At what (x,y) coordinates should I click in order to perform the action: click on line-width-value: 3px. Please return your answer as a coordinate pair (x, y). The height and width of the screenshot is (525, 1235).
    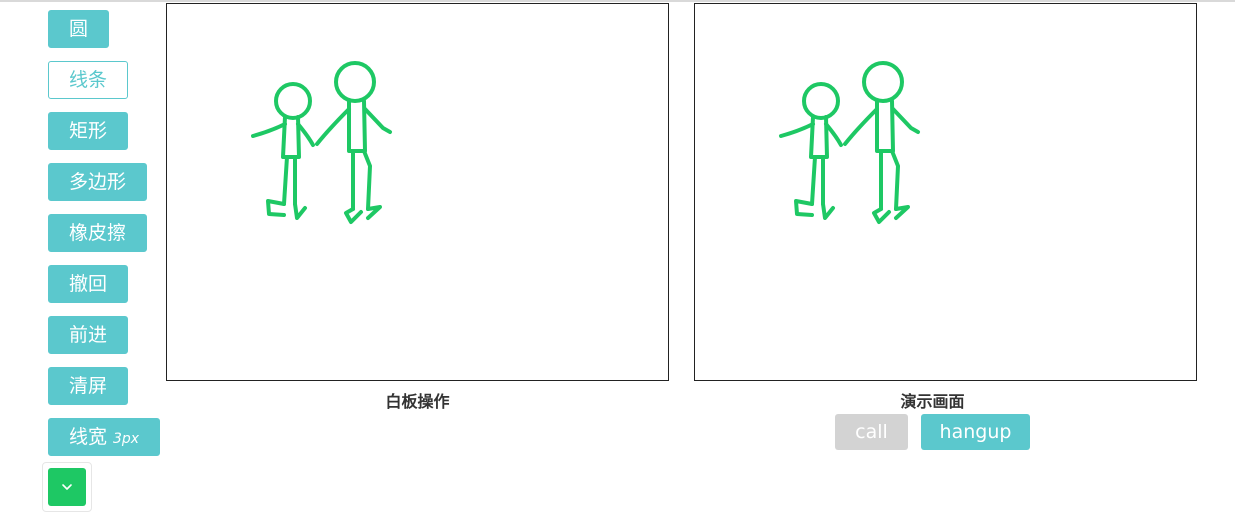
    Looking at the image, I should click on (126, 439).